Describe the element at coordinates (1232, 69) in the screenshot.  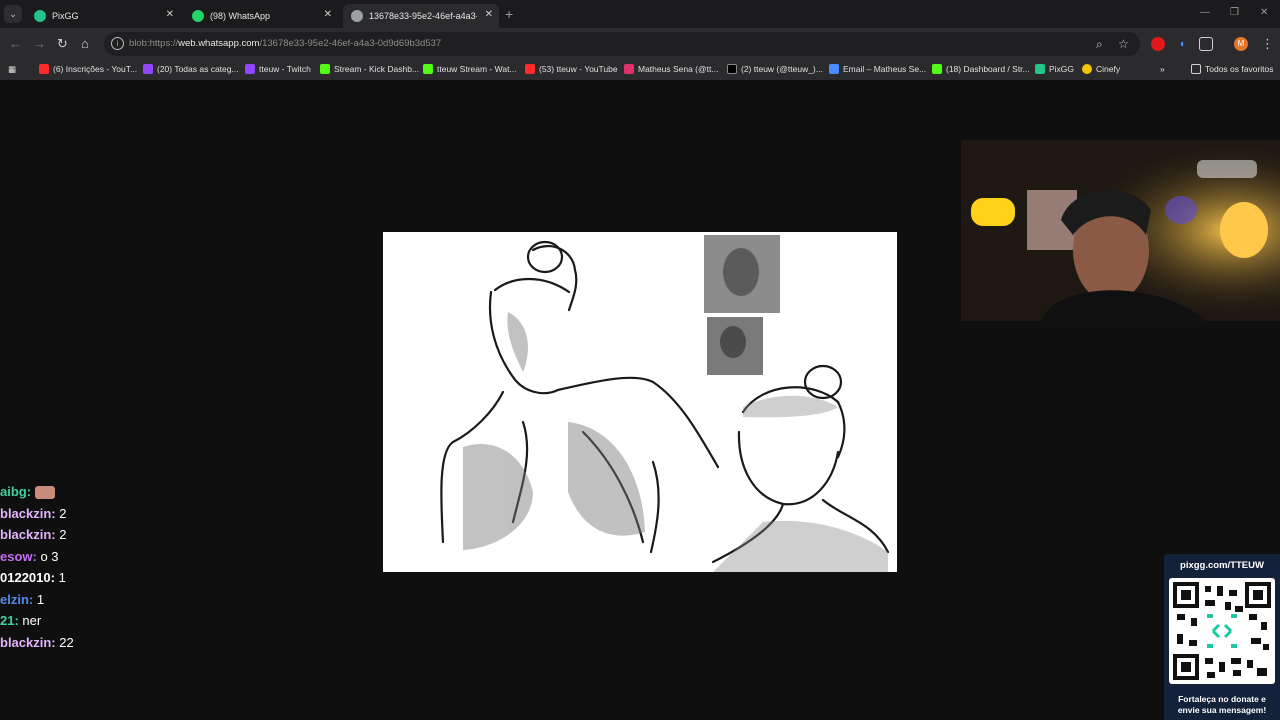
I see `all-bookmarks-folder: Todos os favoritos` at that location.